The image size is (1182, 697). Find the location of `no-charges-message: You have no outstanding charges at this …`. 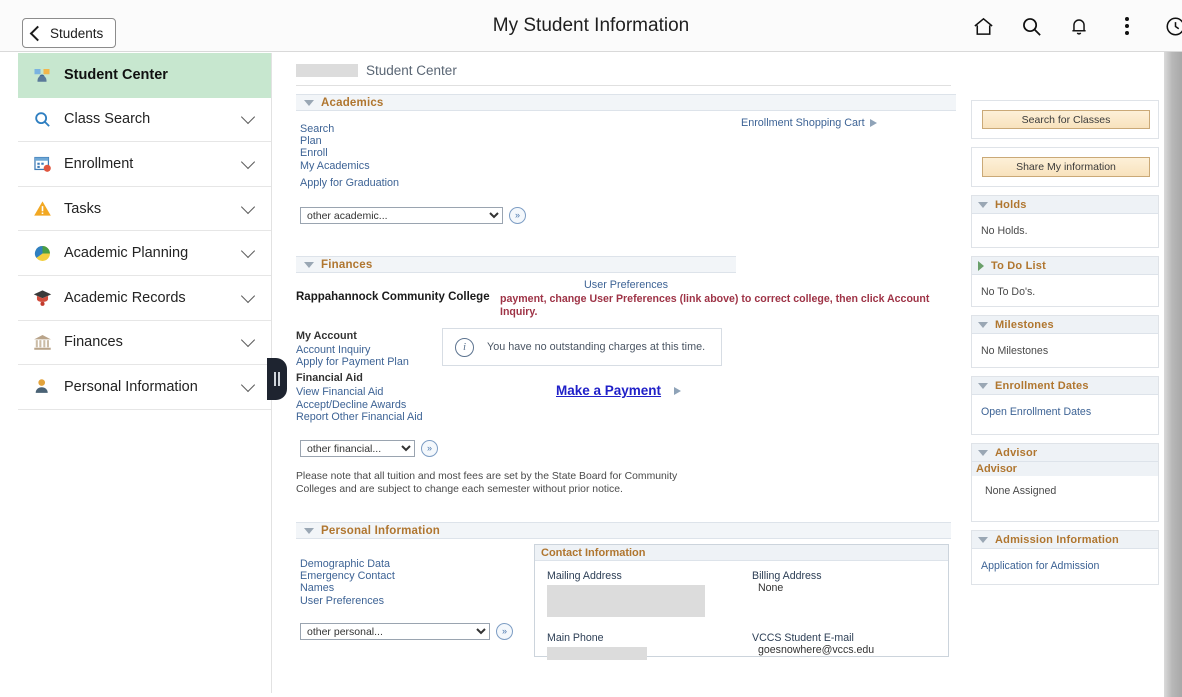

no-charges-message: You have no outstanding charges at this … is located at coordinates (596, 347).